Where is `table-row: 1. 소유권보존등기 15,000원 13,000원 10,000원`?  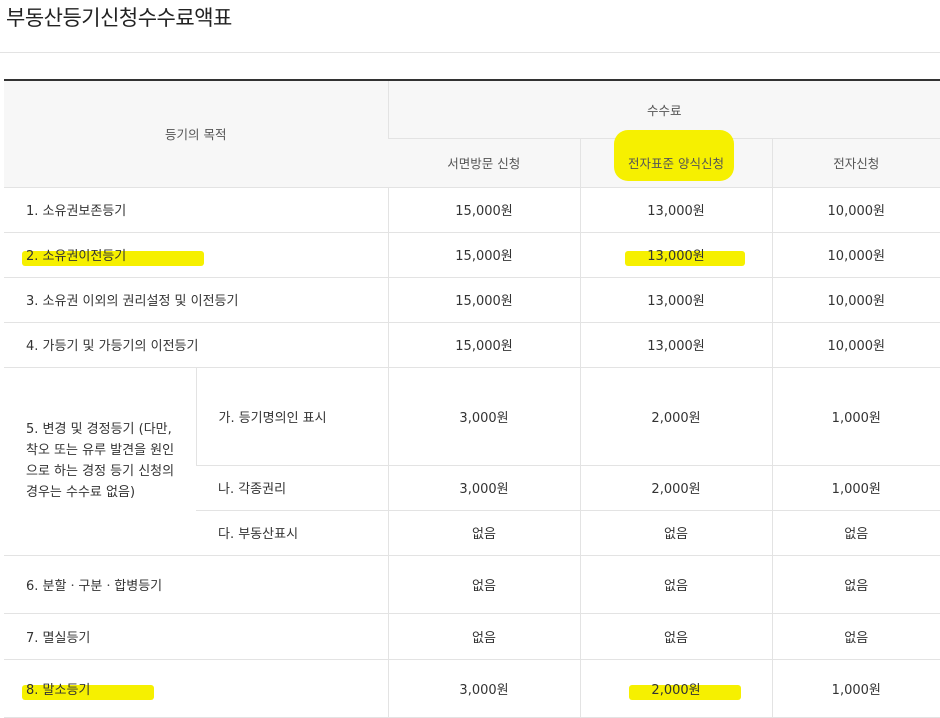 table-row: 1. 소유권보존등기 15,000원 13,000원 10,000원 is located at coordinates (472, 210).